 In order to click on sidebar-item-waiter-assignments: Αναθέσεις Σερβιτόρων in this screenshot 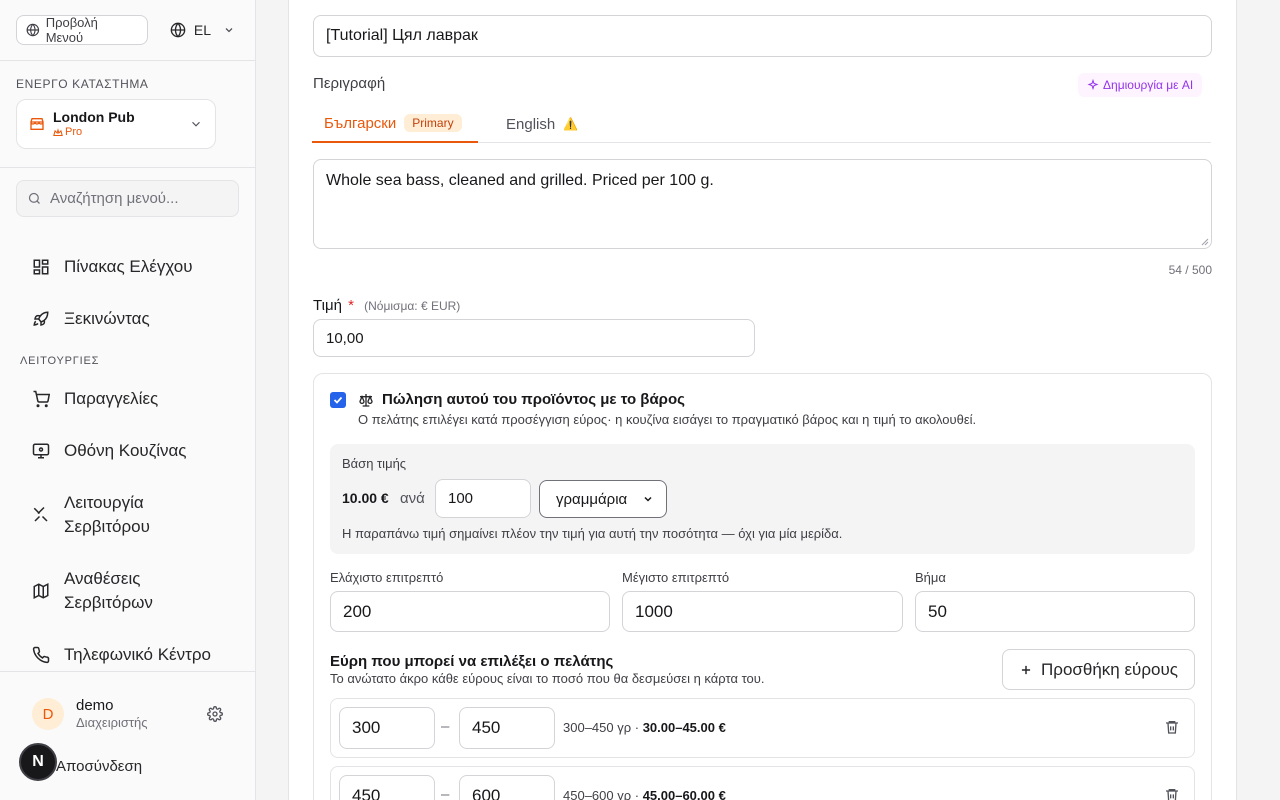, I will do `click(127, 591)`.